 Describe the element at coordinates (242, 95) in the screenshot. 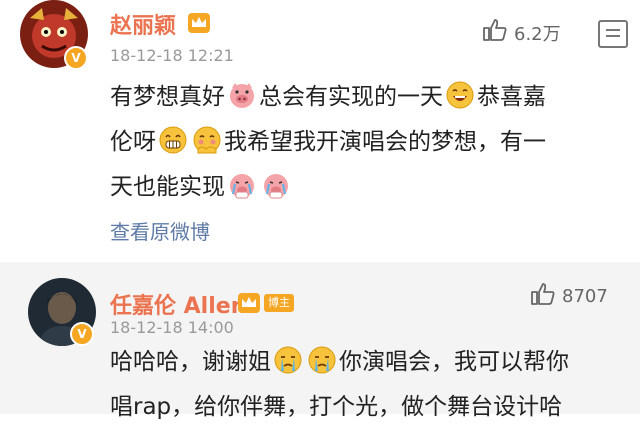

I see `pig-face-emoji` at that location.